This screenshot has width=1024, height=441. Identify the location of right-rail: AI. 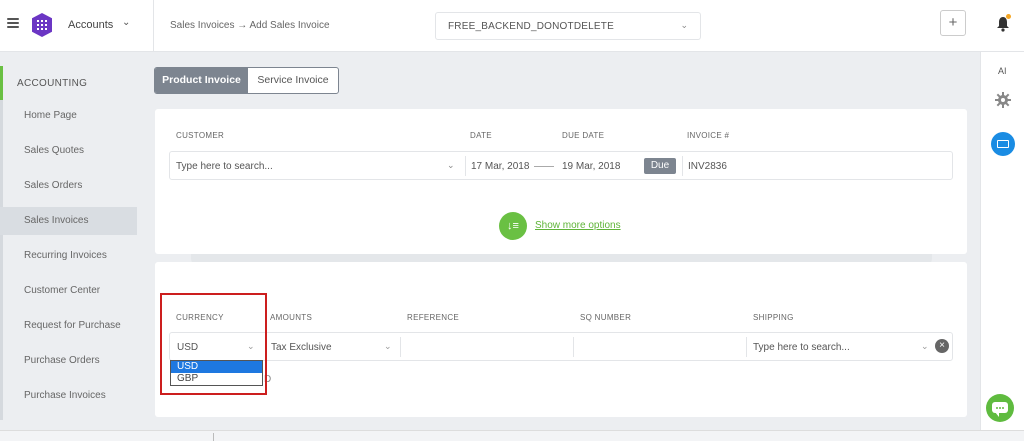
(1002, 246).